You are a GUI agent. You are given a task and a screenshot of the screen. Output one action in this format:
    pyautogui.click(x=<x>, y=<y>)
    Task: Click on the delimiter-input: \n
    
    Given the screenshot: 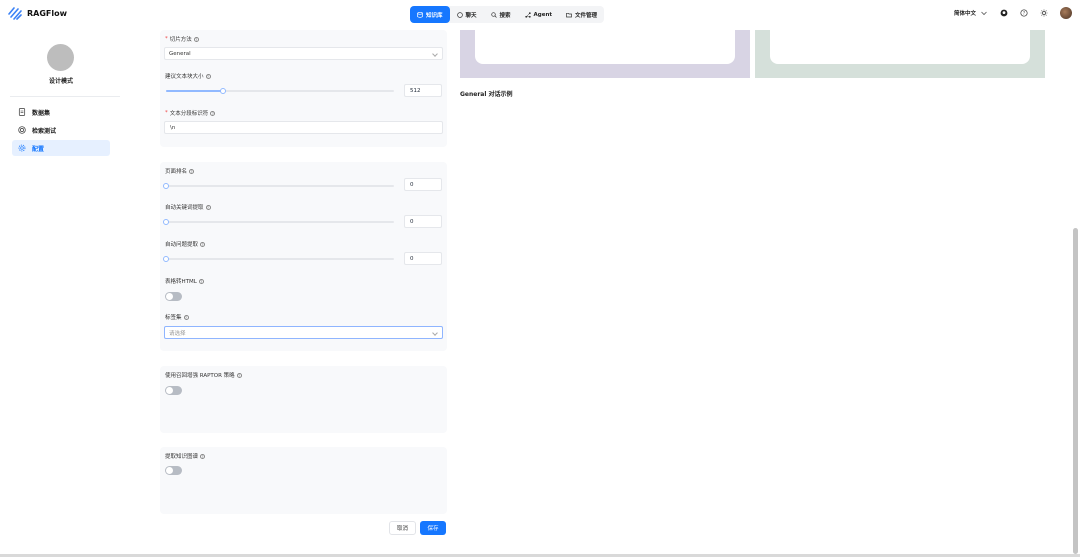 What is the action you would take?
    pyautogui.click(x=303, y=127)
    